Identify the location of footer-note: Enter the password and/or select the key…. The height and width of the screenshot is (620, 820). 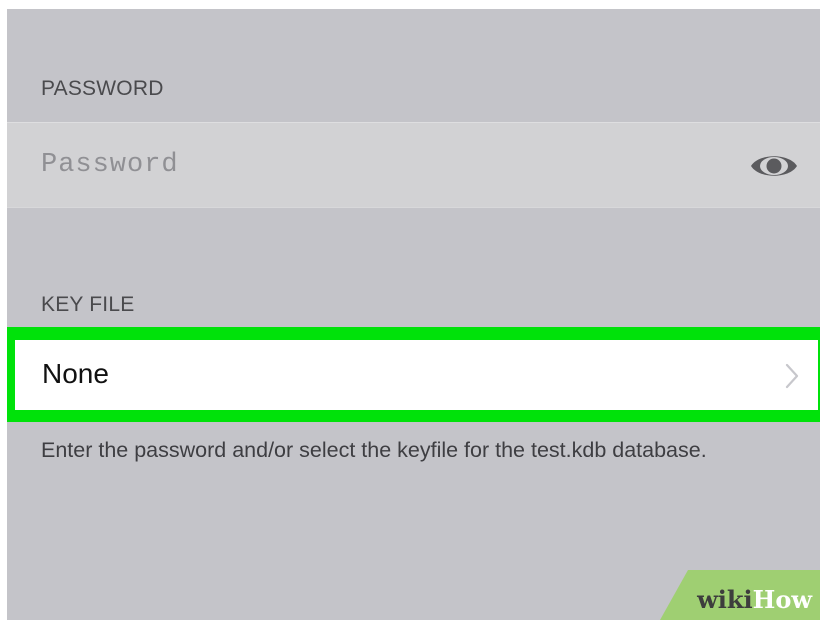
(374, 450).